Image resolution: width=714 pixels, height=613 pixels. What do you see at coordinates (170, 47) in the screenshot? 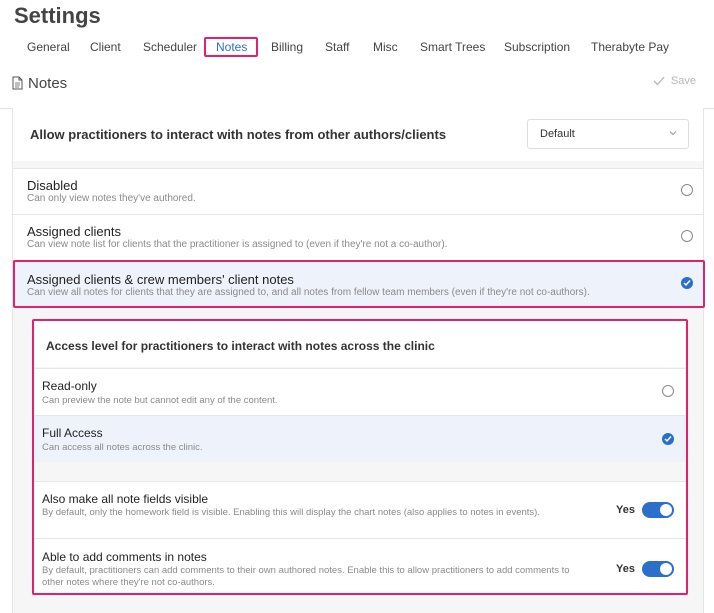
I see `tab-scheduler: Scheduler` at bounding box center [170, 47].